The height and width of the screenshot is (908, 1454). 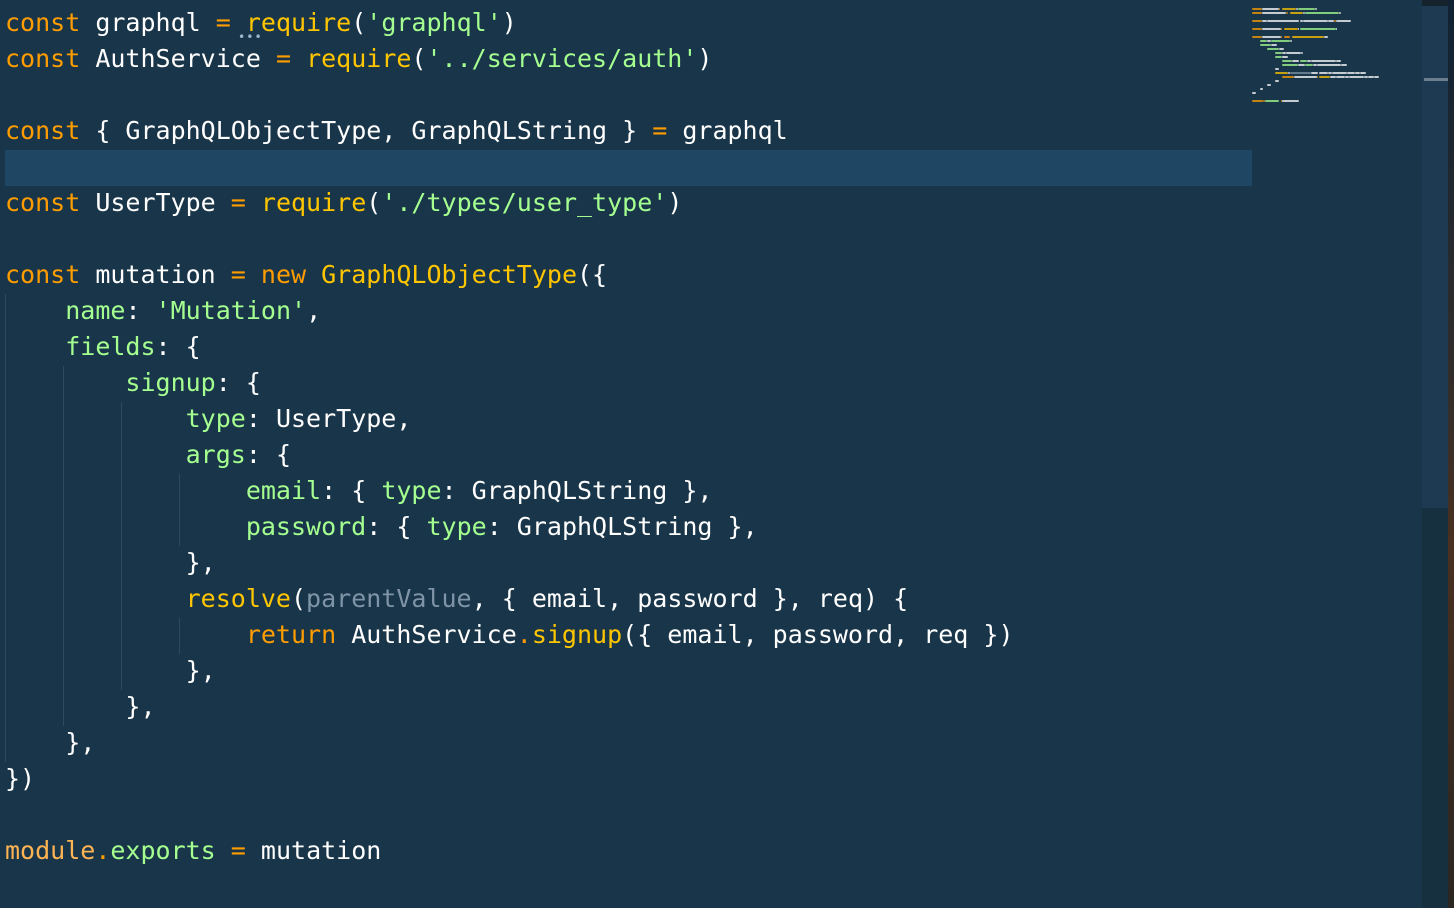 What do you see at coordinates (178, 58) in the screenshot?
I see `code-token: AuthService` at bounding box center [178, 58].